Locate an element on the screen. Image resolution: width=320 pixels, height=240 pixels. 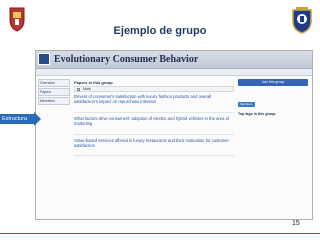
site-logo-icon is located at coordinates (44, 59).